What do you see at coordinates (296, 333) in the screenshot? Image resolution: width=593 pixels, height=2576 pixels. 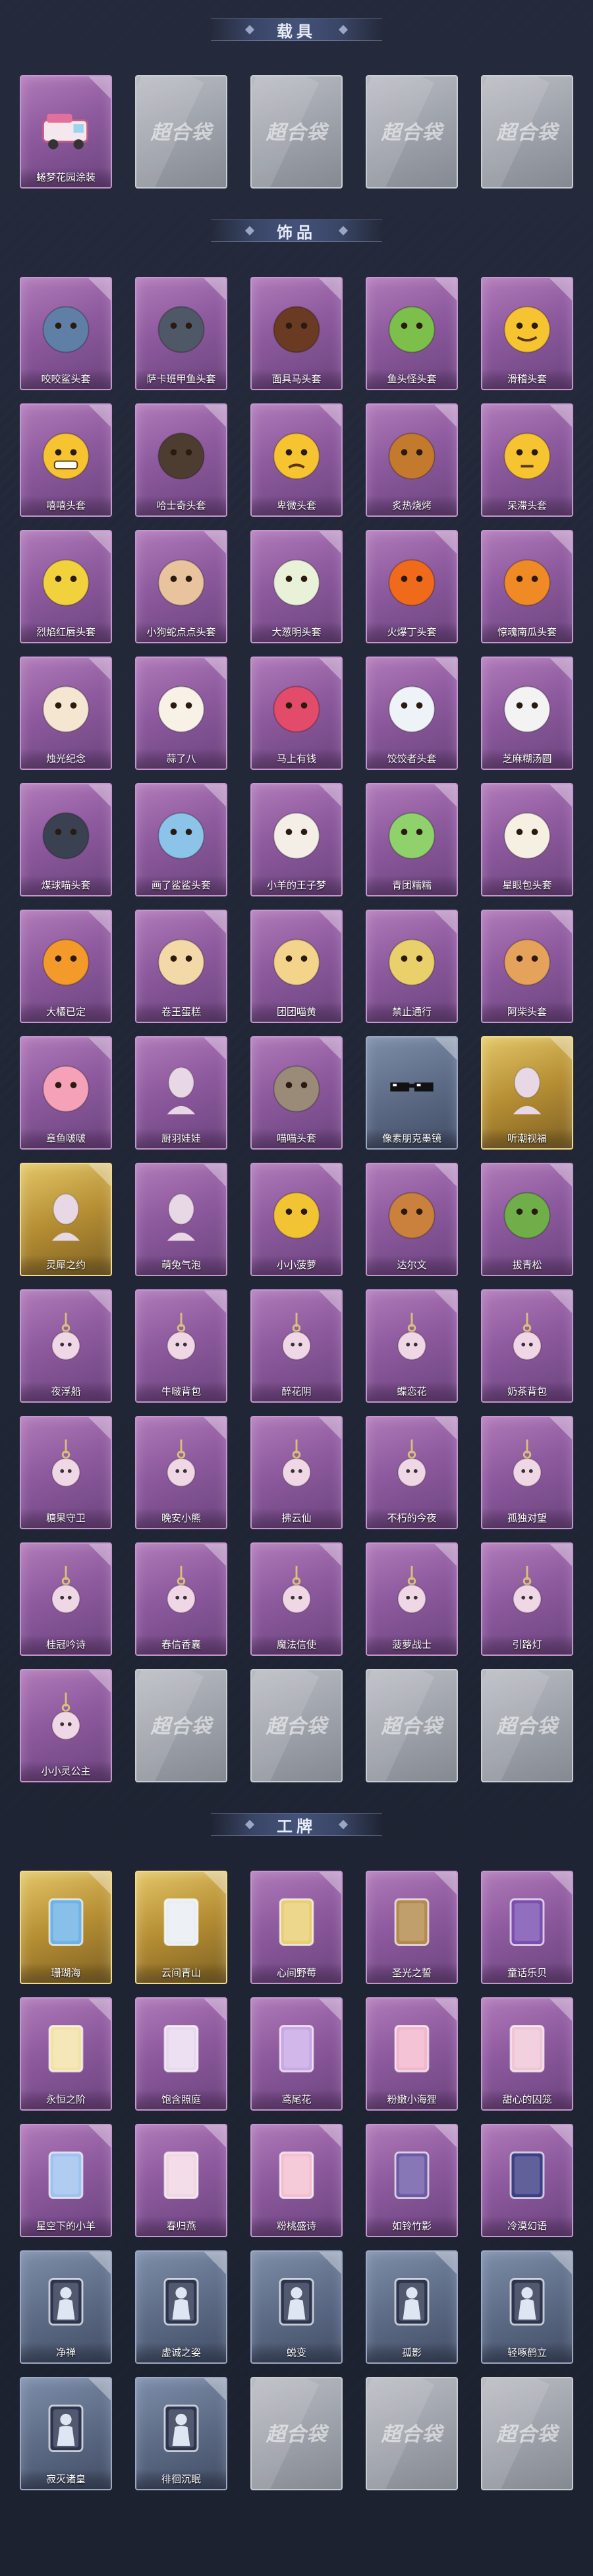 I see `item-card: 面具马头套` at bounding box center [296, 333].